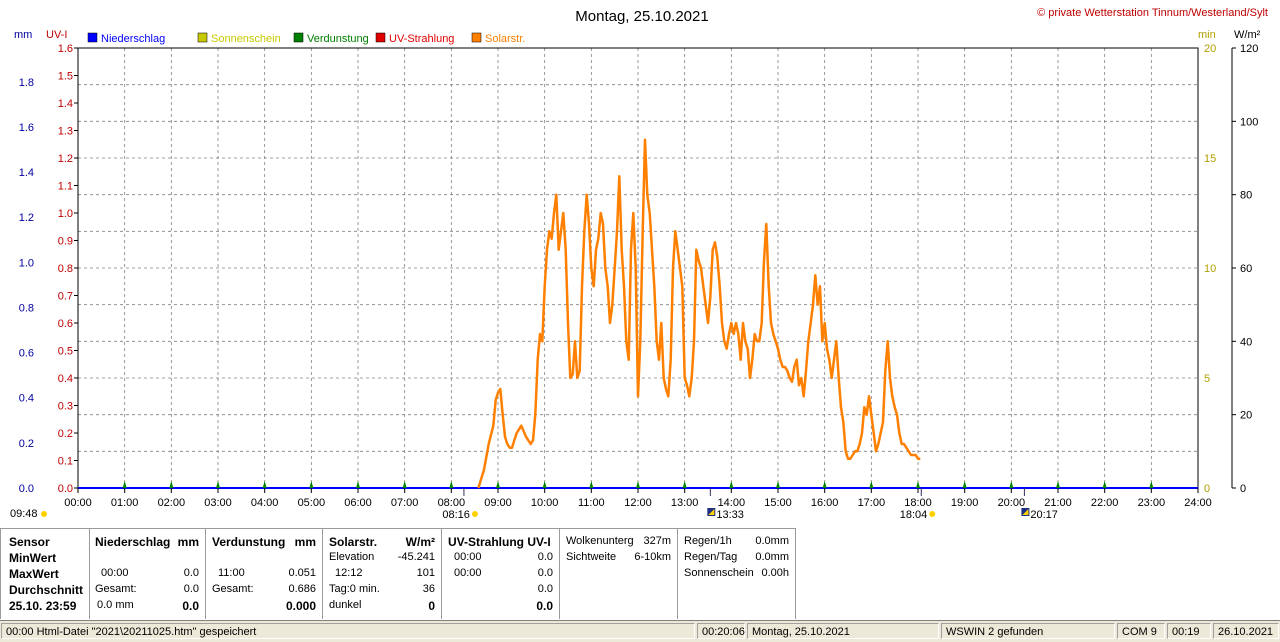 The height and width of the screenshot is (642, 1280). What do you see at coordinates (544, 606) in the screenshot?
I see `uv-cur-val: 0.0` at bounding box center [544, 606].